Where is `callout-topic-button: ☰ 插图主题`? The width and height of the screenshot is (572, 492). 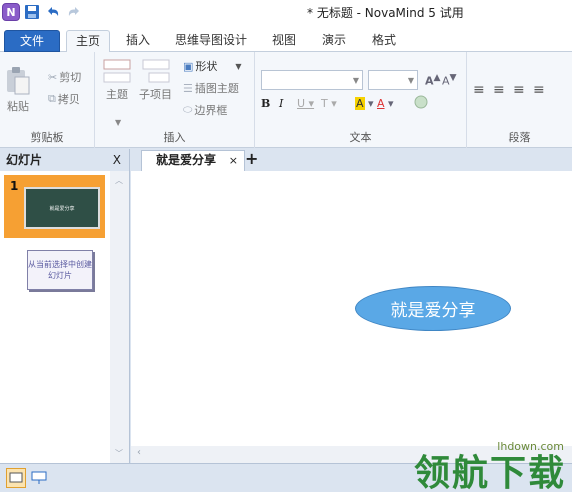
callout-topic-button: ☰ 插图主题 is located at coordinates (211, 88).